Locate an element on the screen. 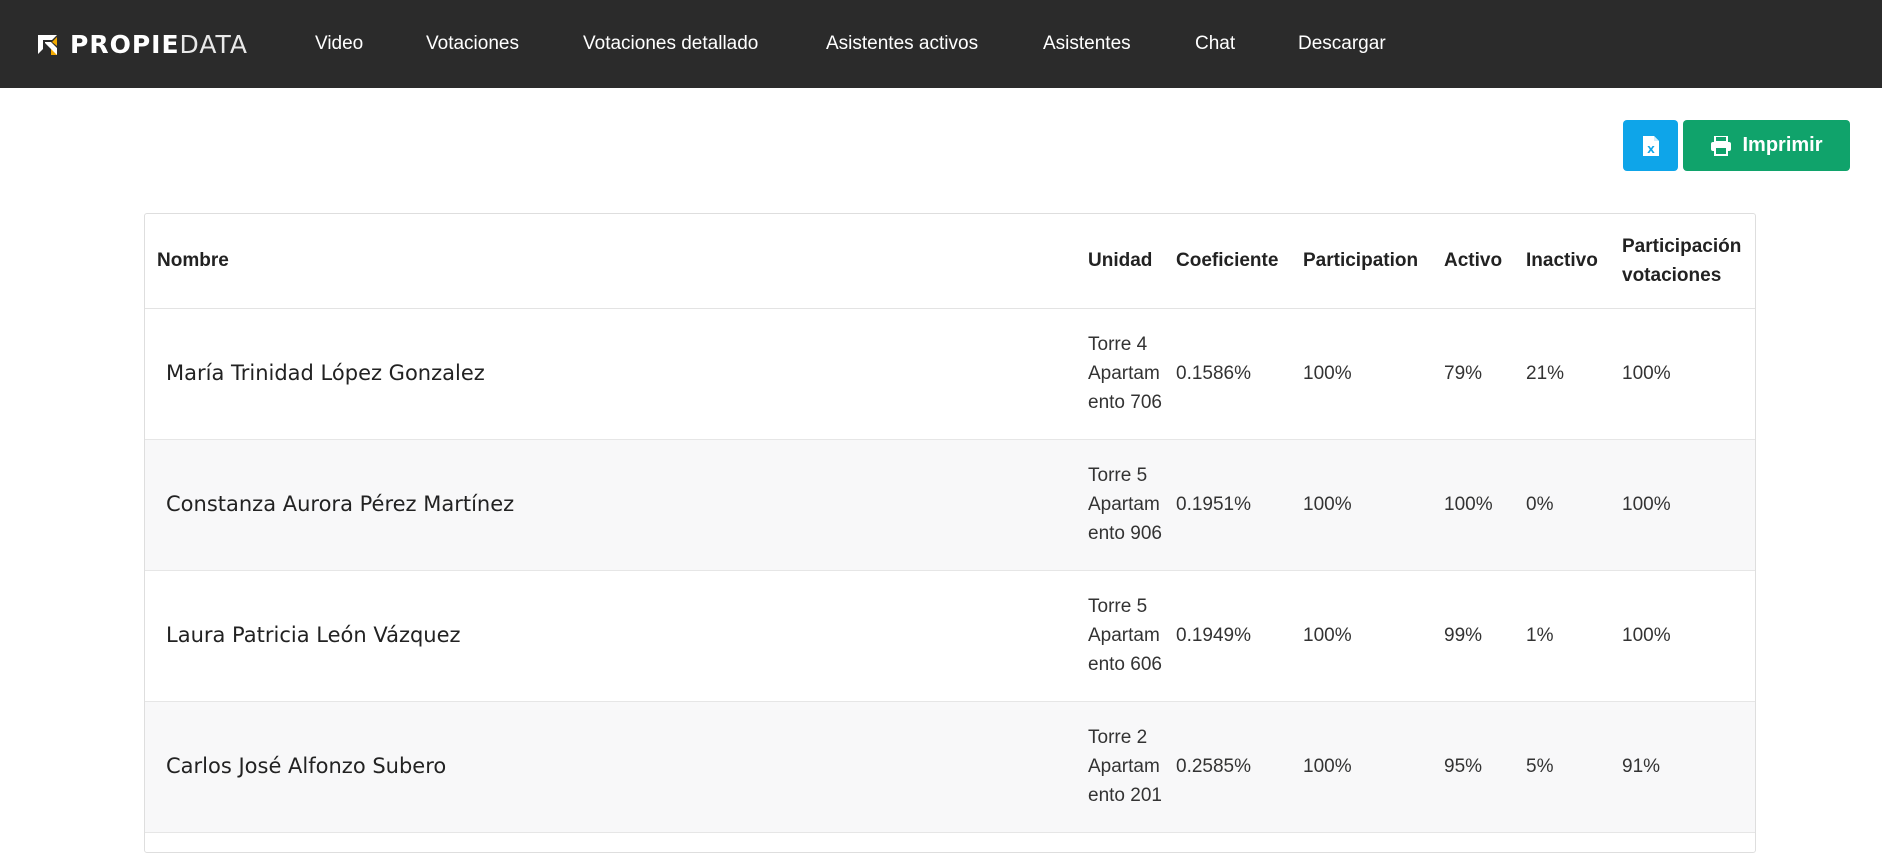 The image size is (1882, 853). cell-activo: 95% is located at coordinates (1475, 767).